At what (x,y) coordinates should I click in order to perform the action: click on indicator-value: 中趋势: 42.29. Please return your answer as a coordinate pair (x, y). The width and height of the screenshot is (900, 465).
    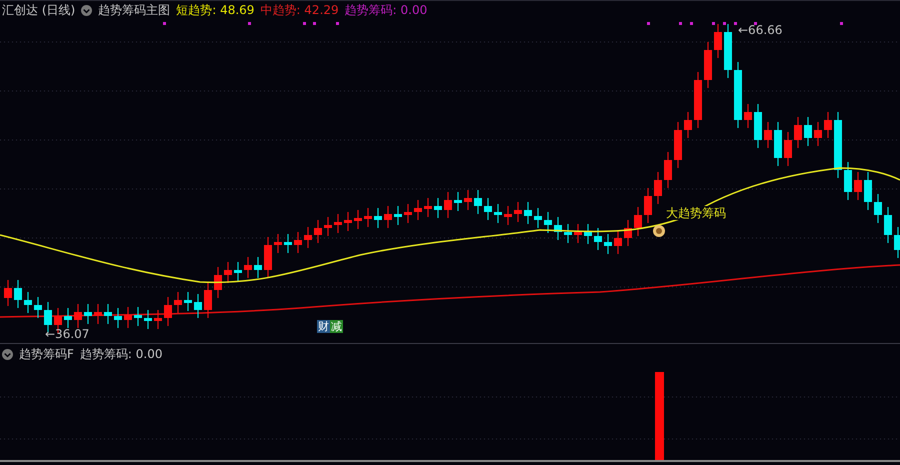
    Looking at the image, I should click on (299, 10).